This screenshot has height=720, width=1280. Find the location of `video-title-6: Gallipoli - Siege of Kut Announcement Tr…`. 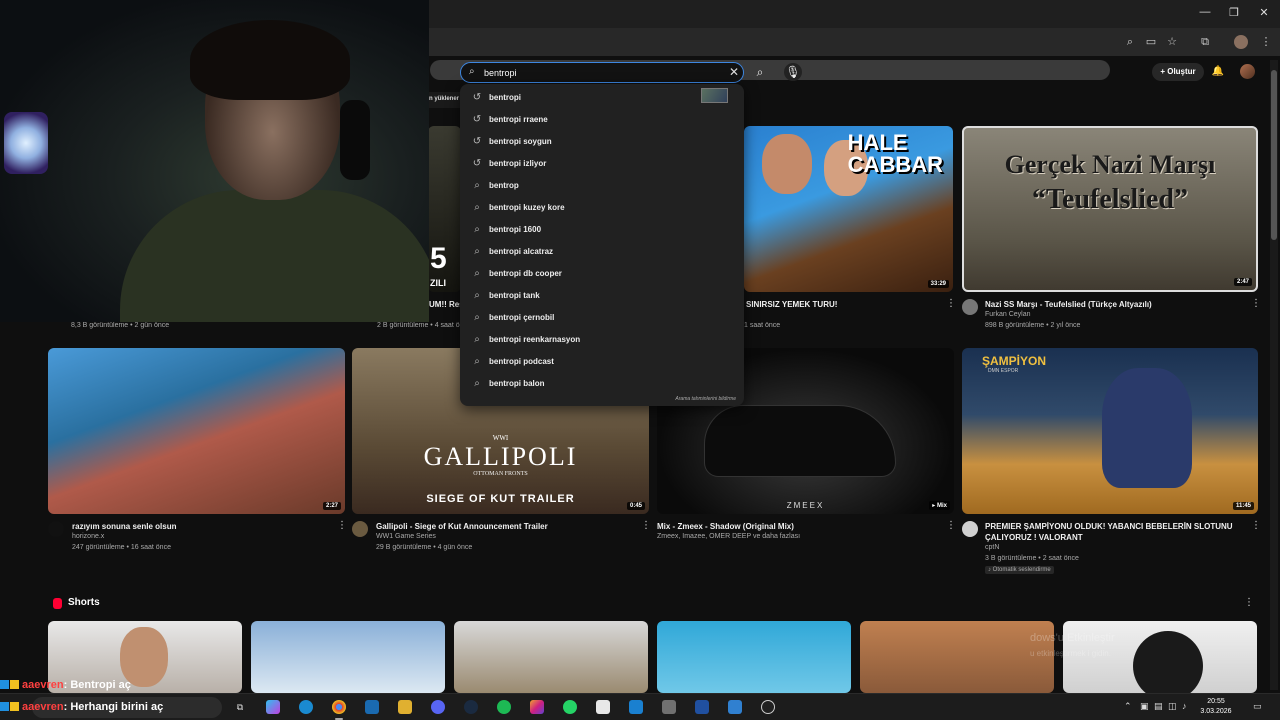

video-title-6: Gallipoli - Siege of Kut Announcement Tr… is located at coordinates (462, 526).